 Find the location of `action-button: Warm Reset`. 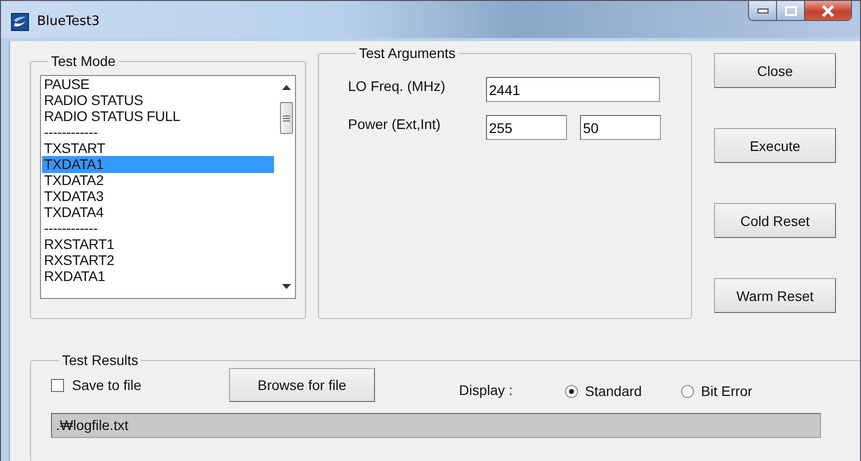

action-button: Warm Reset is located at coordinates (775, 295).